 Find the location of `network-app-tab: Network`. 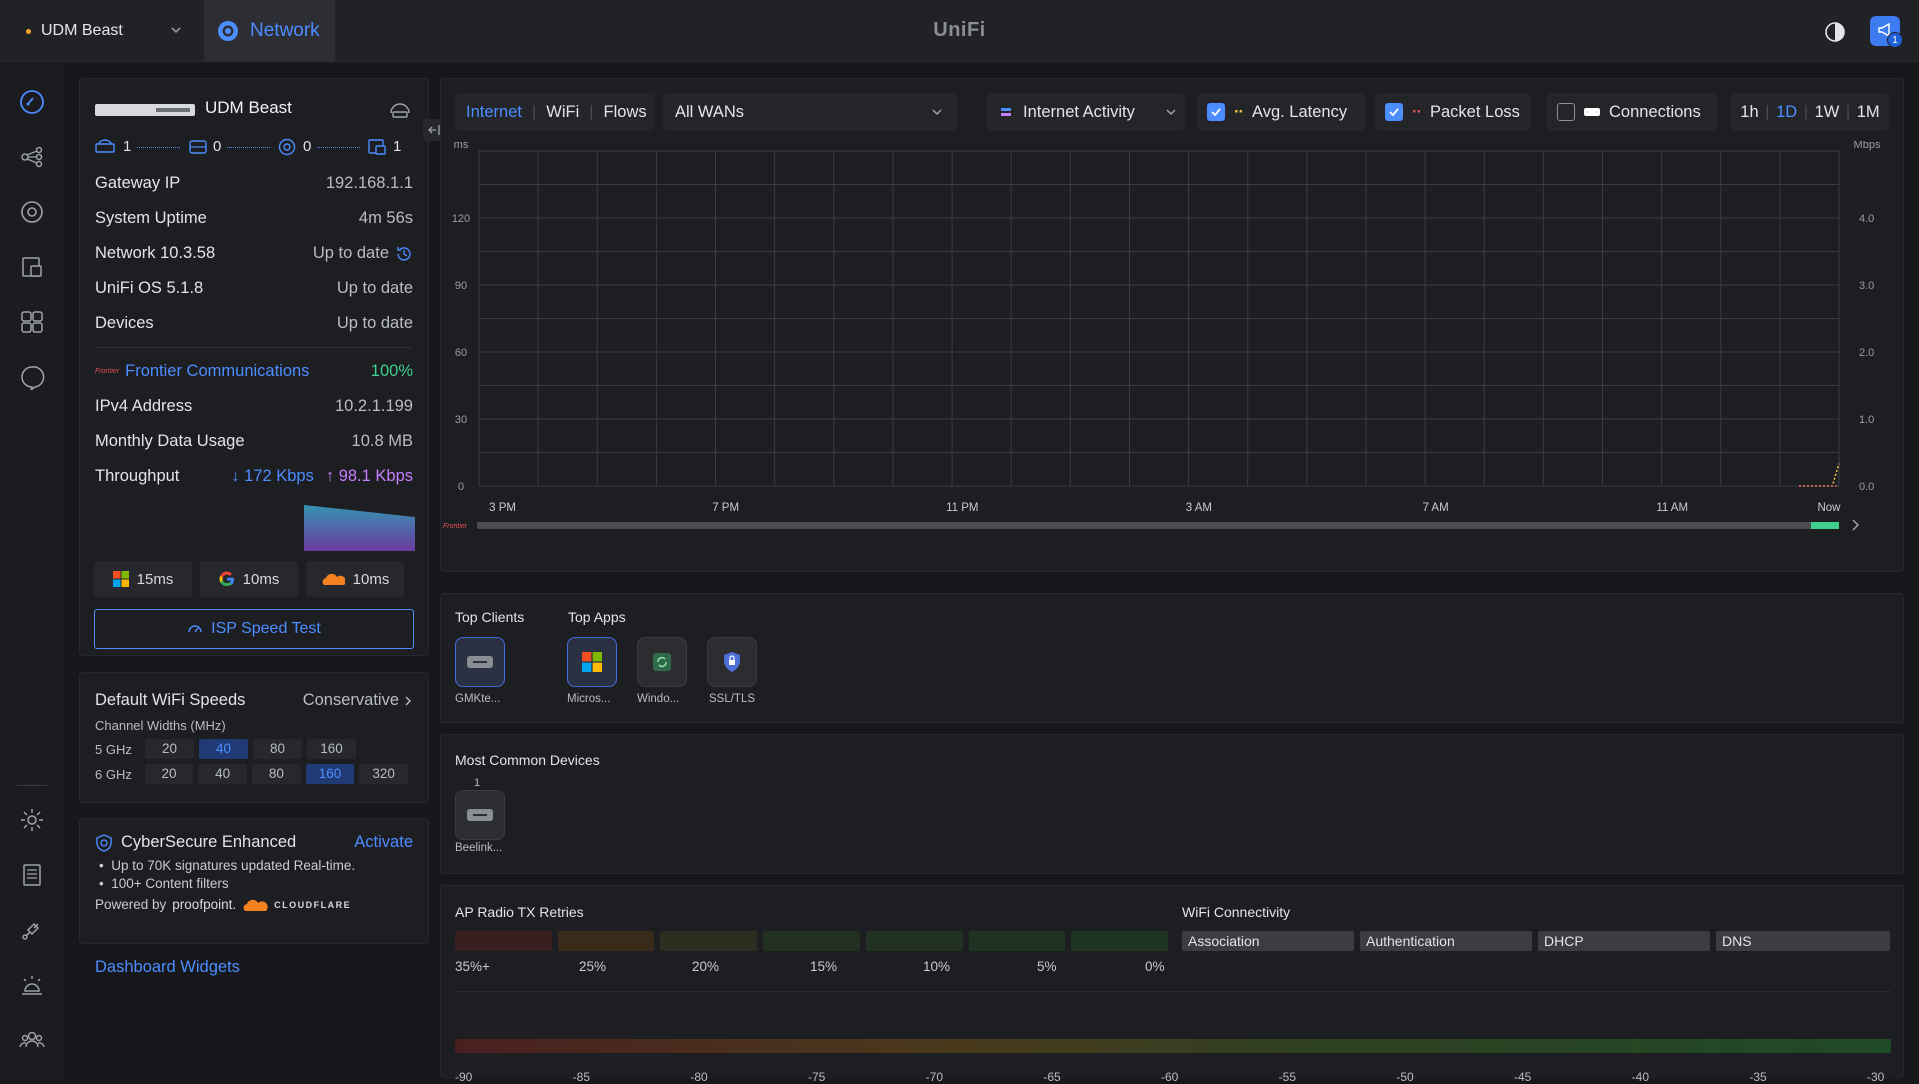

network-app-tab: Network is located at coordinates (269, 31).